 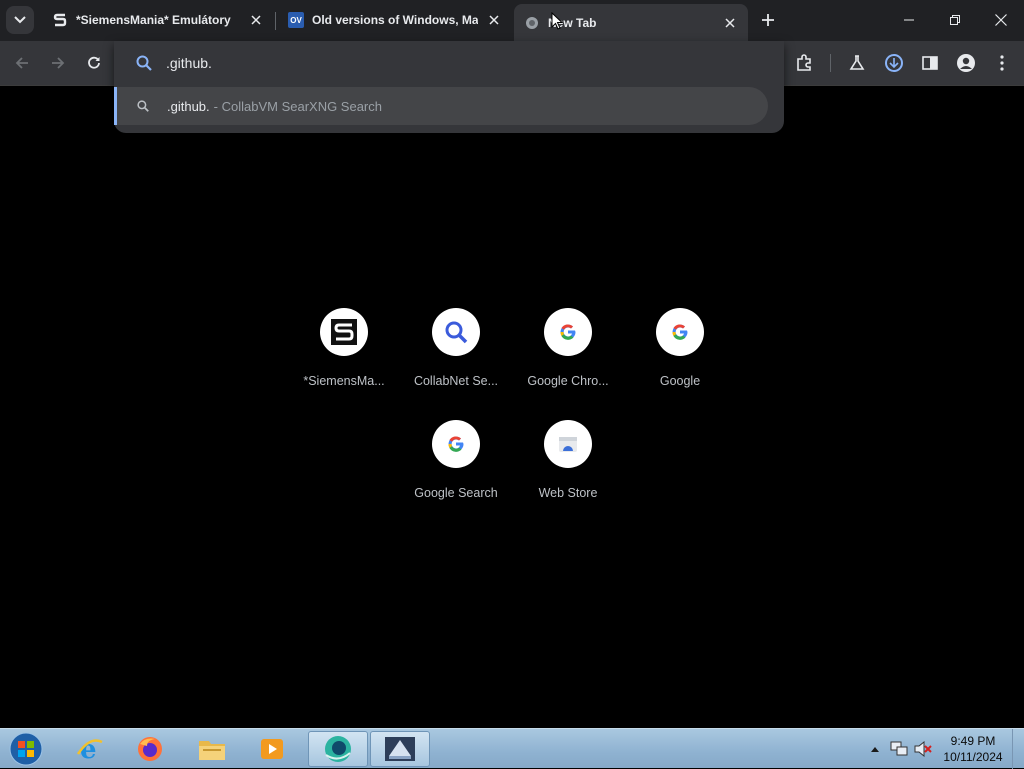 What do you see at coordinates (275, 21) in the screenshot?
I see `tab-separator` at bounding box center [275, 21].